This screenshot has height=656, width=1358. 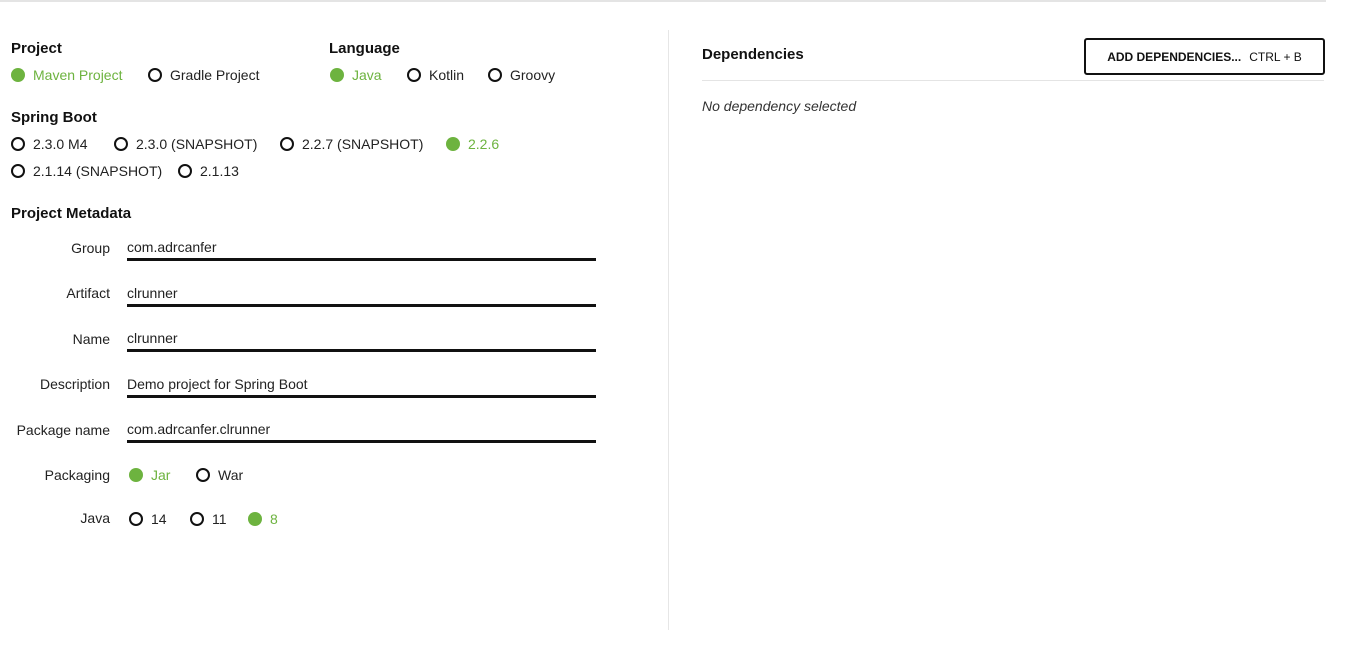 What do you see at coordinates (361, 385) in the screenshot?
I see `description-input` at bounding box center [361, 385].